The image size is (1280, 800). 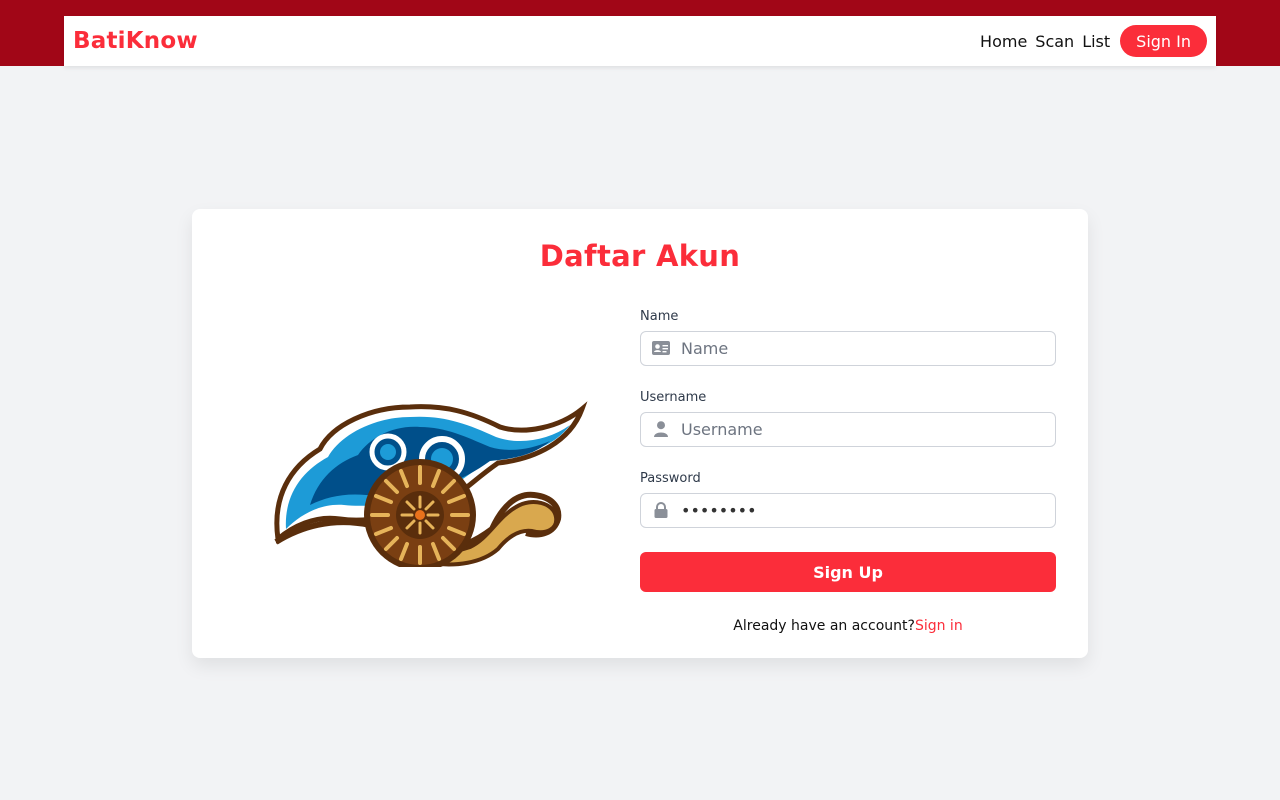 I want to click on id-card-icon, so click(x=661, y=348).